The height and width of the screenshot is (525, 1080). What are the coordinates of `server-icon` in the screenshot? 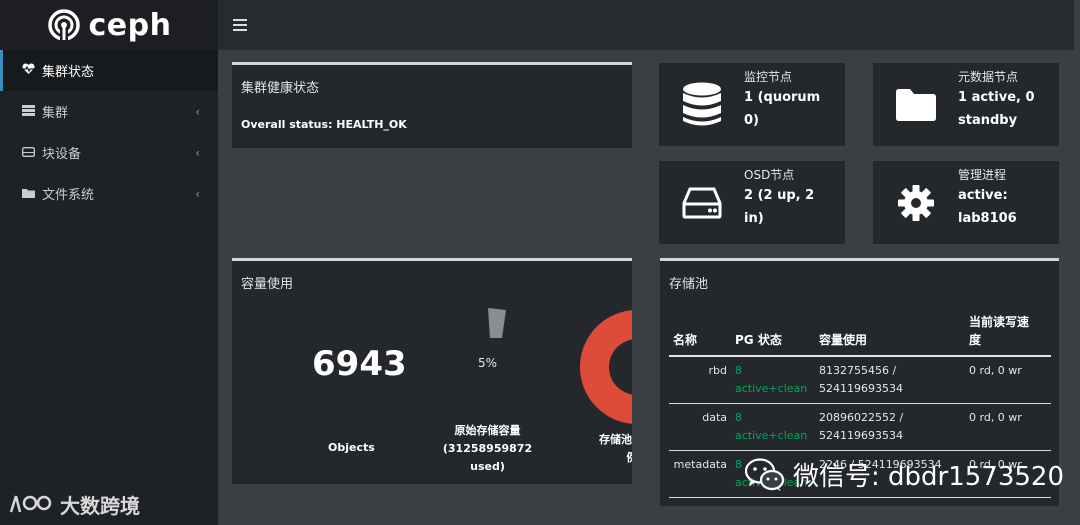 It's located at (28, 111).